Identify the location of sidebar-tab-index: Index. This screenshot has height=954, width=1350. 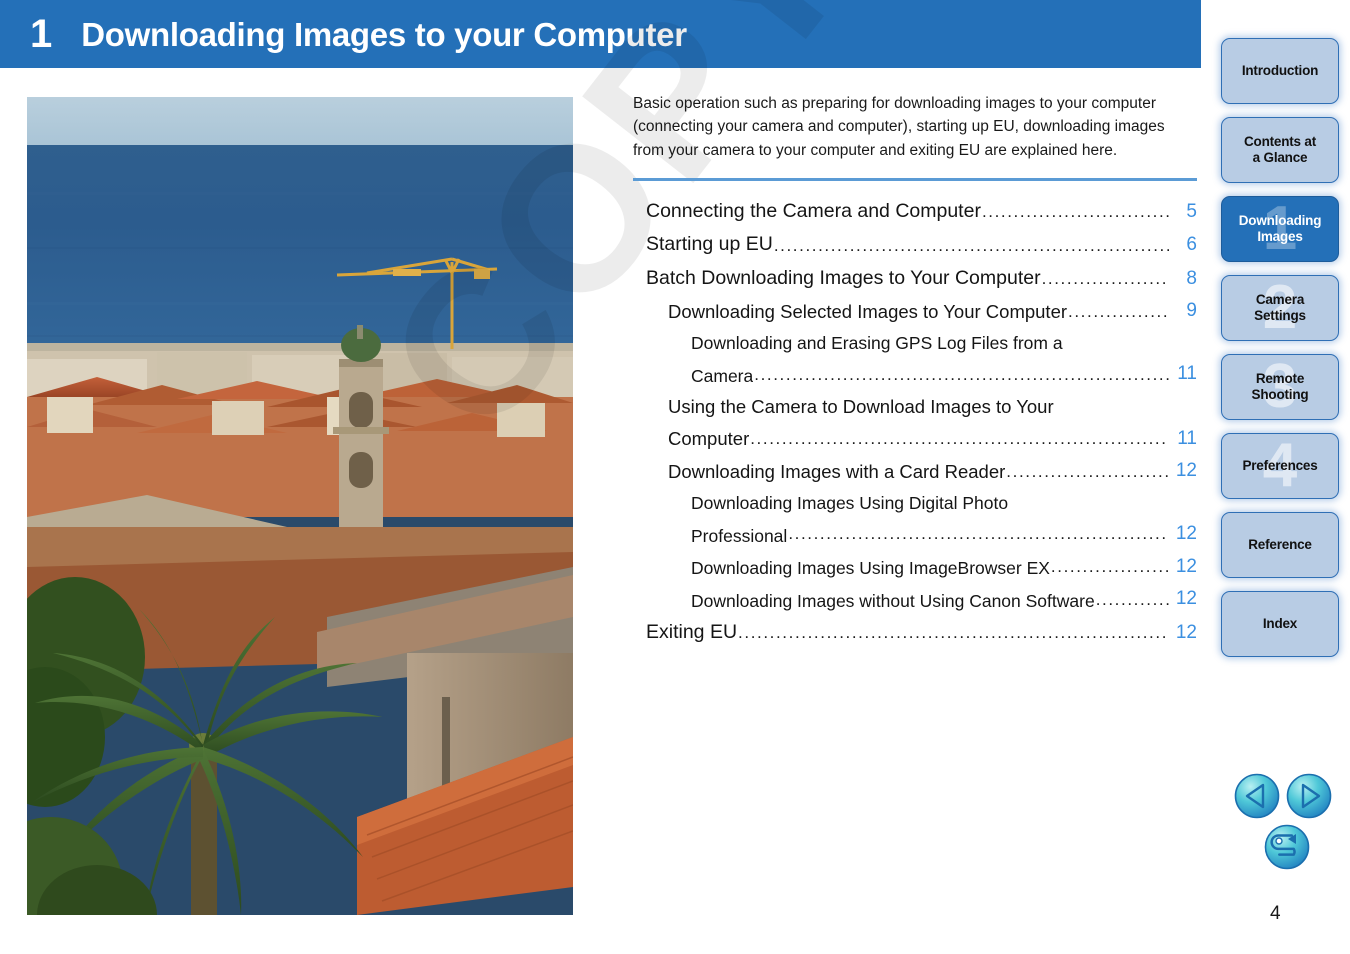
(1280, 624).